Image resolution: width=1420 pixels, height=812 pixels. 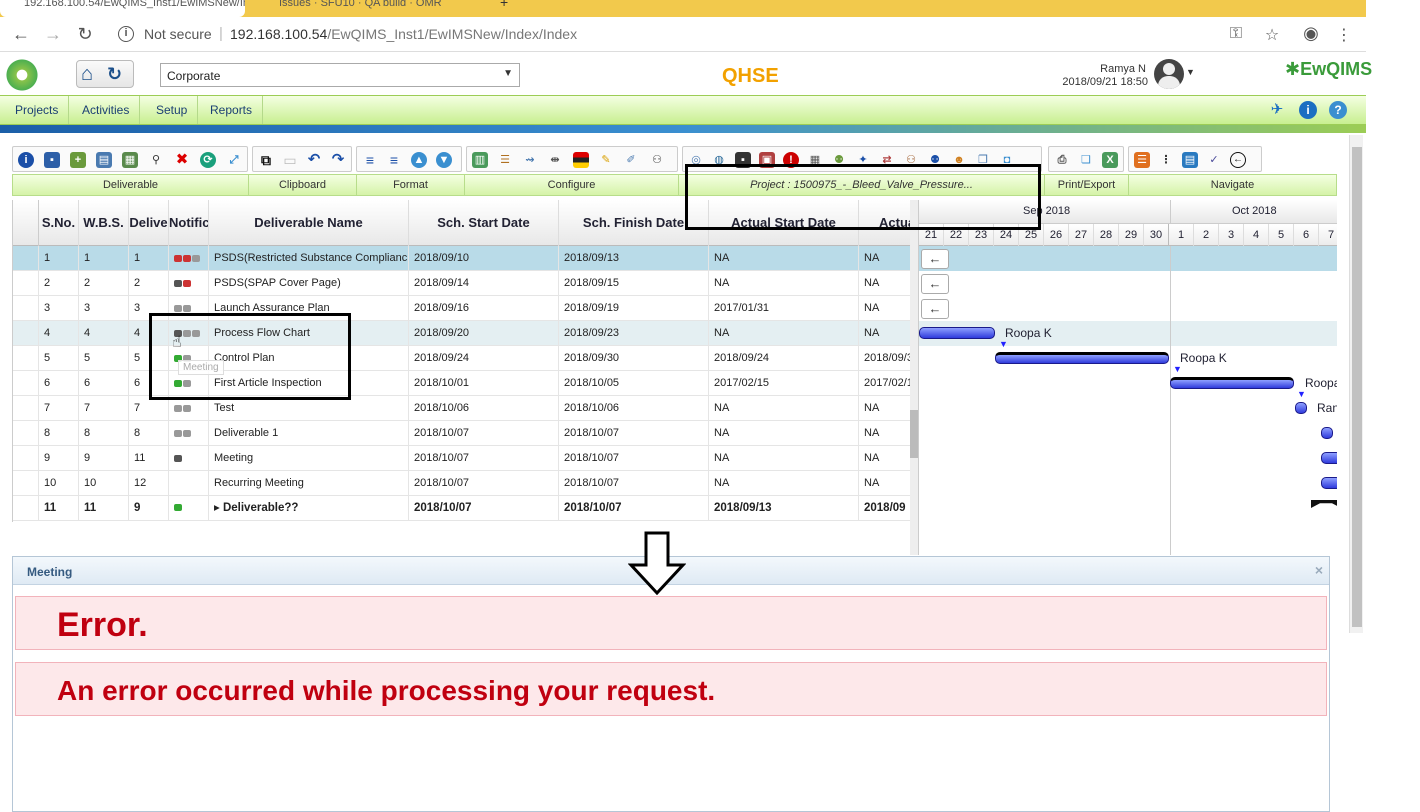 I want to click on page-scrollbar, so click(x=1356, y=384).